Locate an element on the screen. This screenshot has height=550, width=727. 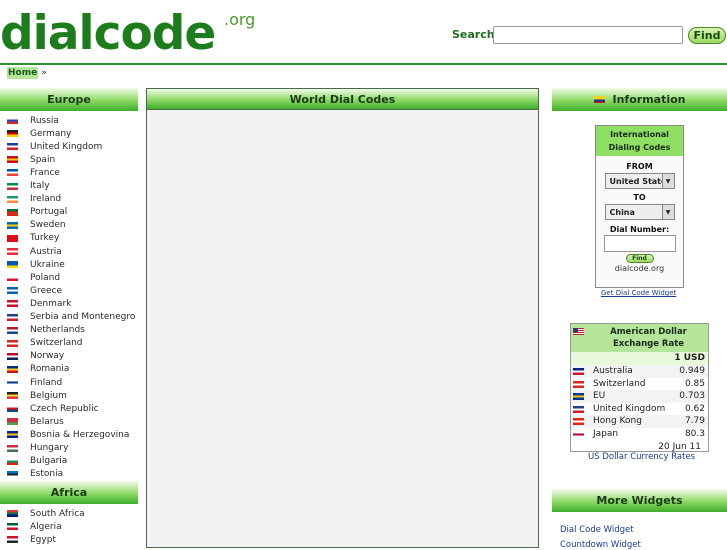
more-widgets-item: Dial Code Widget is located at coordinates (597, 530).